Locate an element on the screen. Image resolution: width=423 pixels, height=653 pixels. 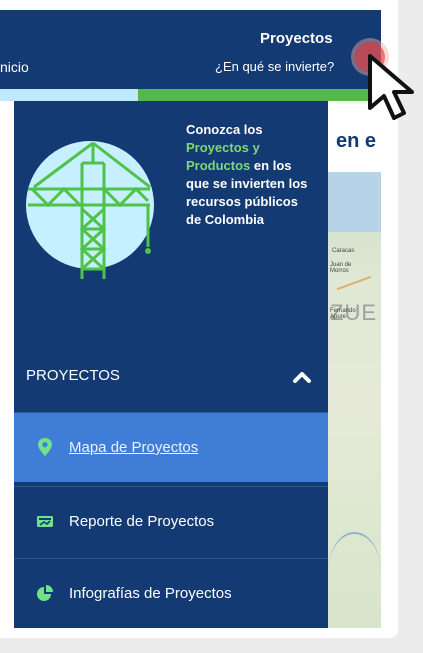
progress-stripe-green is located at coordinates (259, 95).